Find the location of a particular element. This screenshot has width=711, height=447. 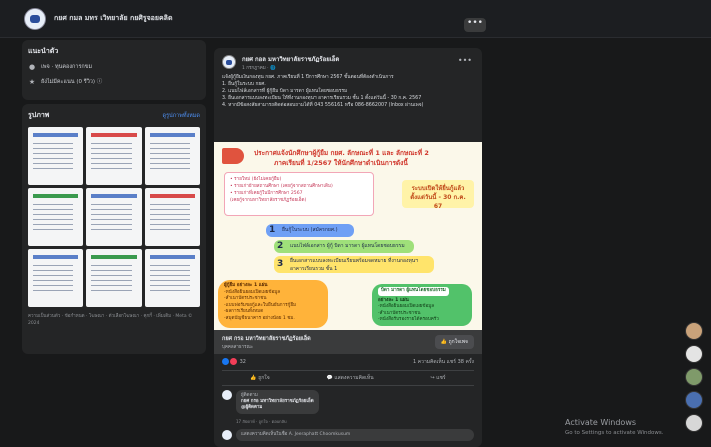

comment-text: @ผู้ติดตาม is located at coordinates (252, 407).